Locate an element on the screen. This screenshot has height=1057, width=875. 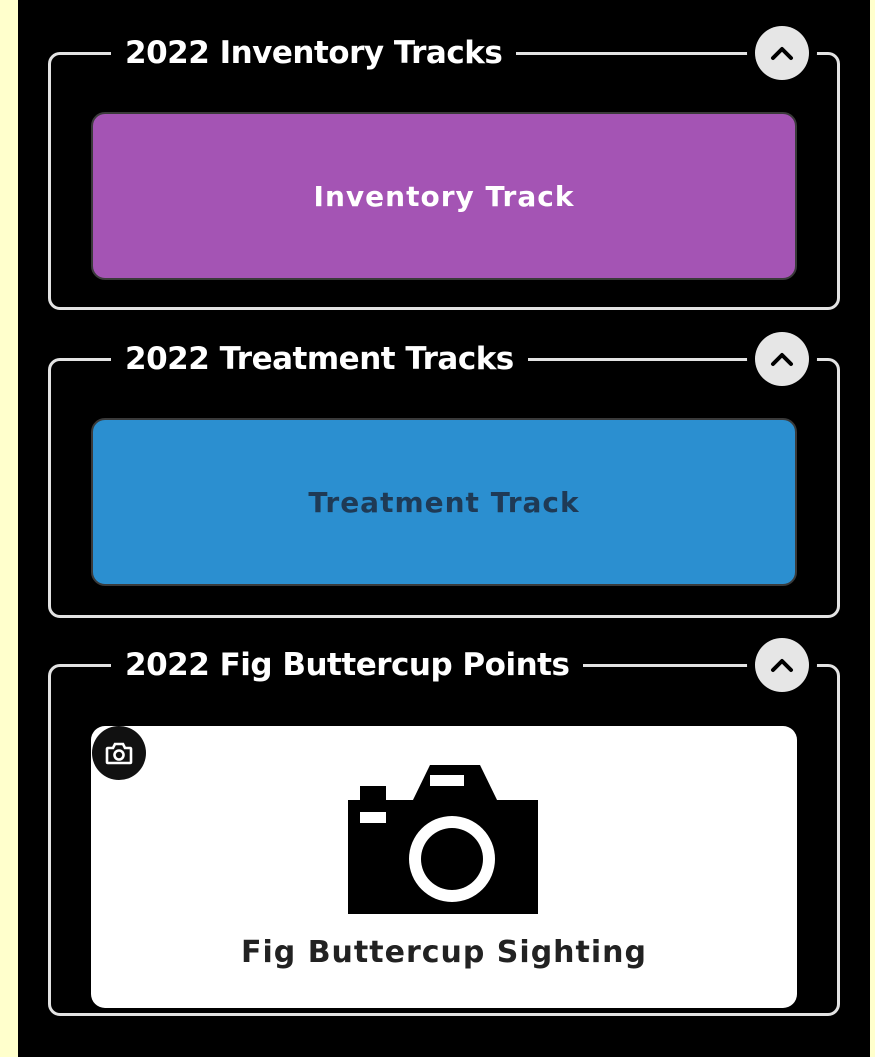
group-header: 2022 Treatment Tracks is located at coordinates (469, 359).